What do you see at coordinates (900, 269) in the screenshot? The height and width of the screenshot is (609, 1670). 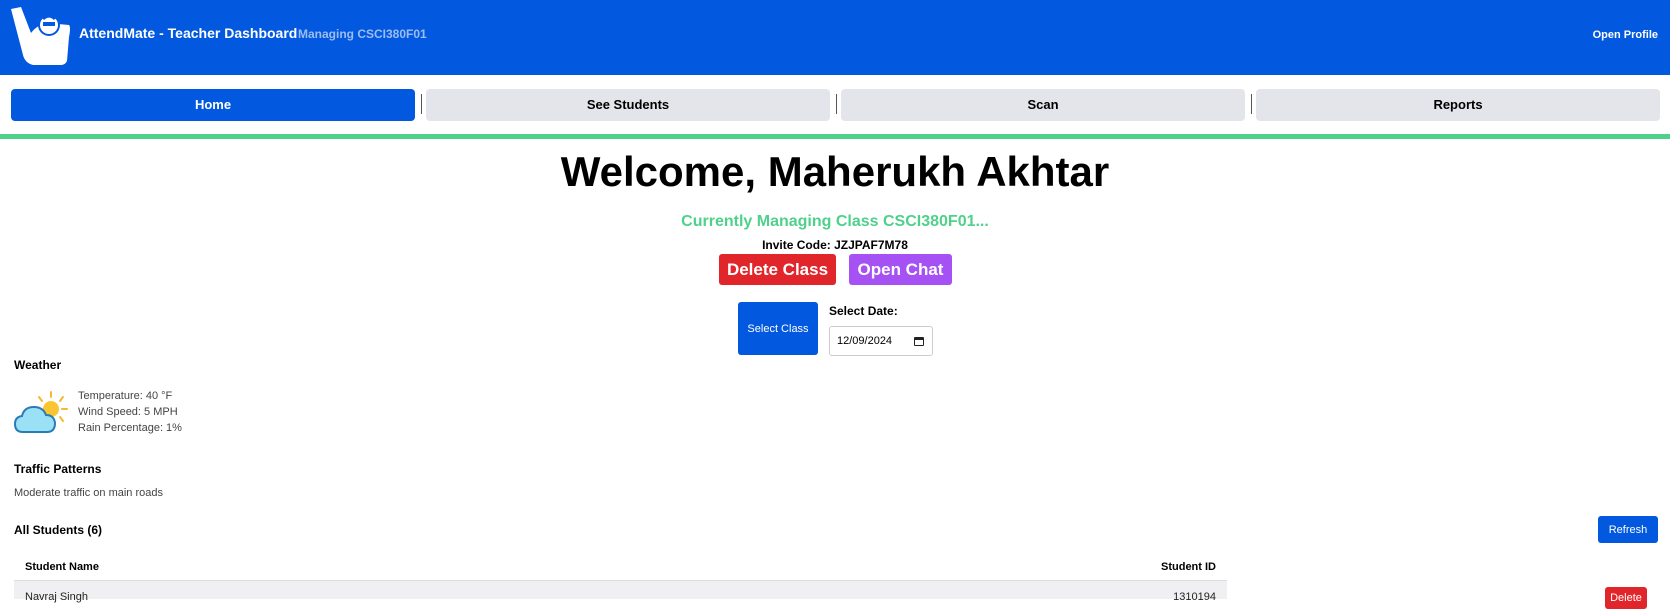 I see `open-chat-button: Open Chat` at bounding box center [900, 269].